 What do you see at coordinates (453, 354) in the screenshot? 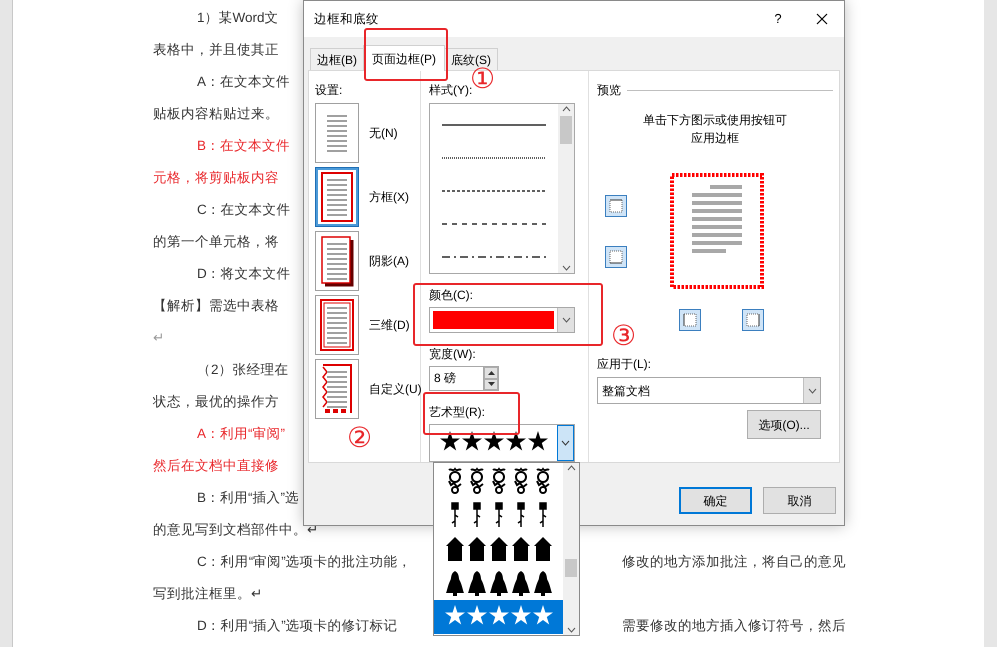
I see `width-label: 宽度(W):` at bounding box center [453, 354].